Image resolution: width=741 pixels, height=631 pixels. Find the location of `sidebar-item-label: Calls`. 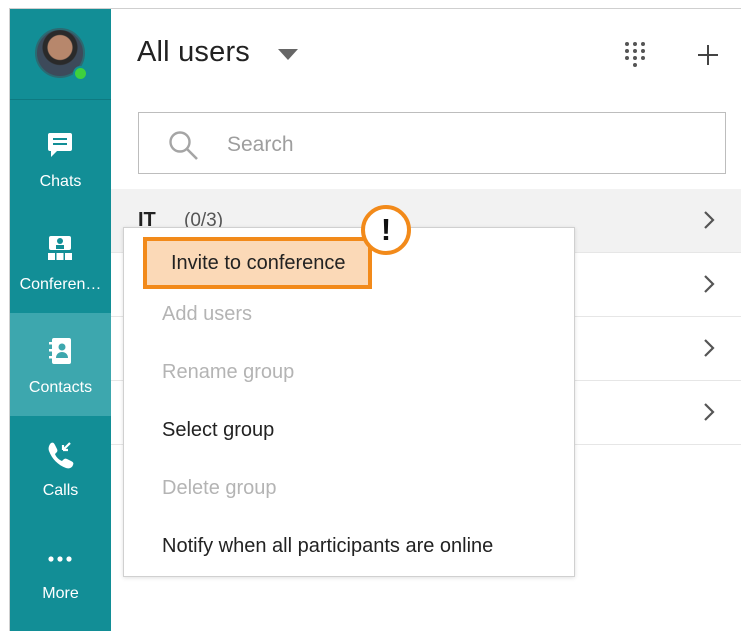

sidebar-item-label: Calls is located at coordinates (60, 490).